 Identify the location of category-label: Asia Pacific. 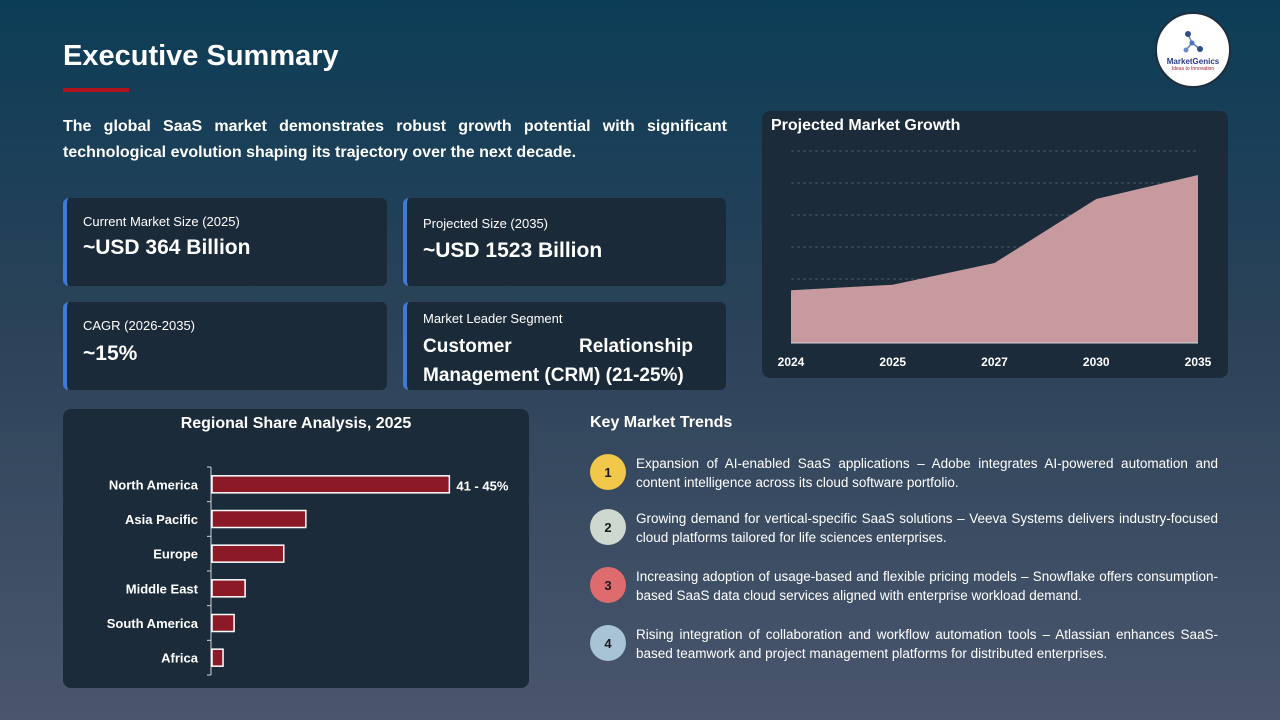
(161, 519).